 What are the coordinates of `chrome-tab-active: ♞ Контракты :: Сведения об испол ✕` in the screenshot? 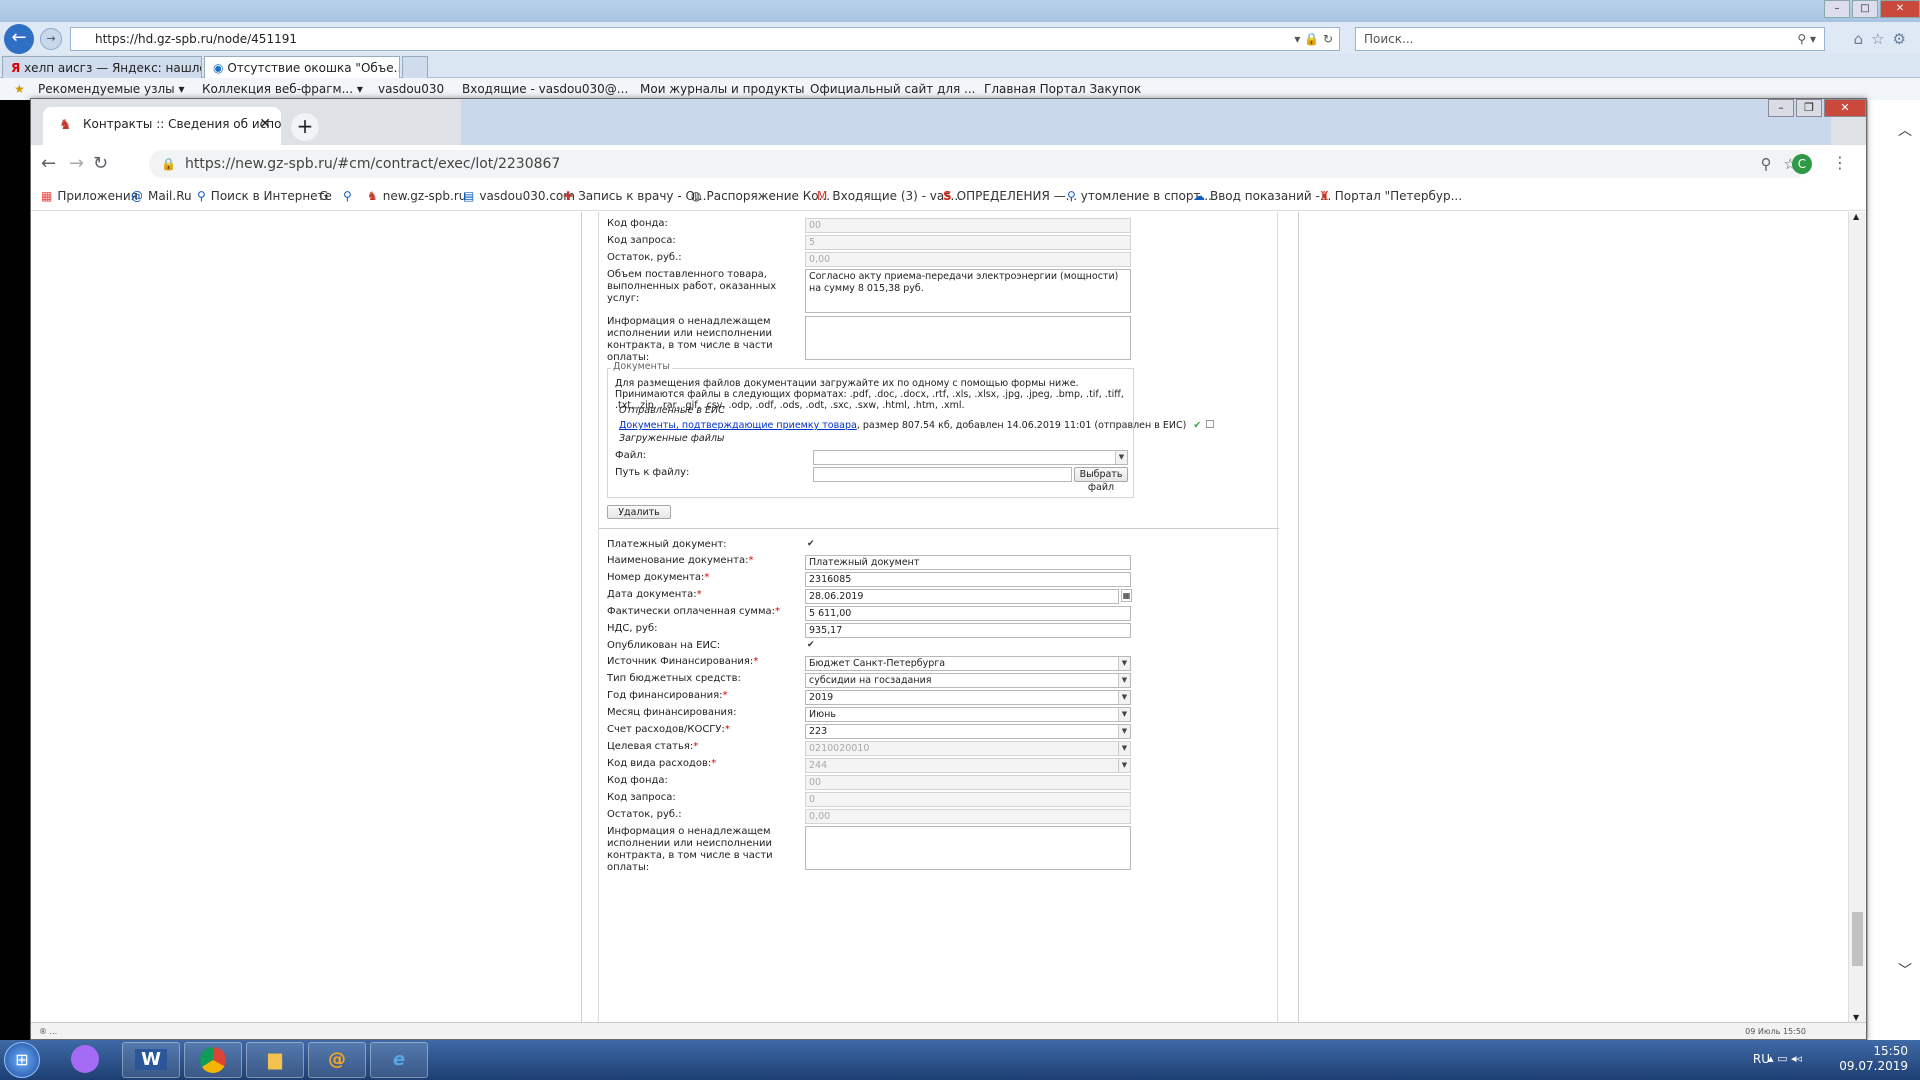 It's located at (162, 126).